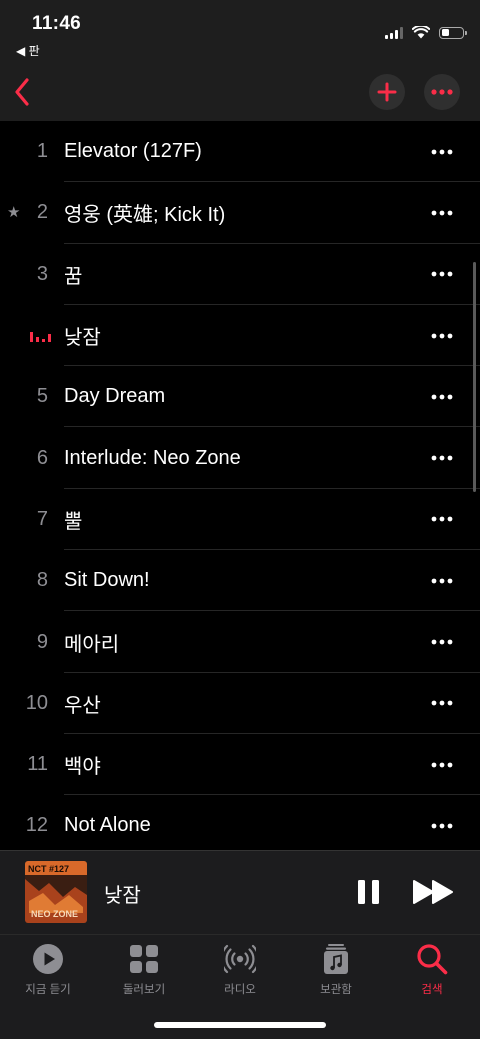 This screenshot has width=480, height=1039. Describe the element at coordinates (42, 151) in the screenshot. I see `track-number: 1` at that location.